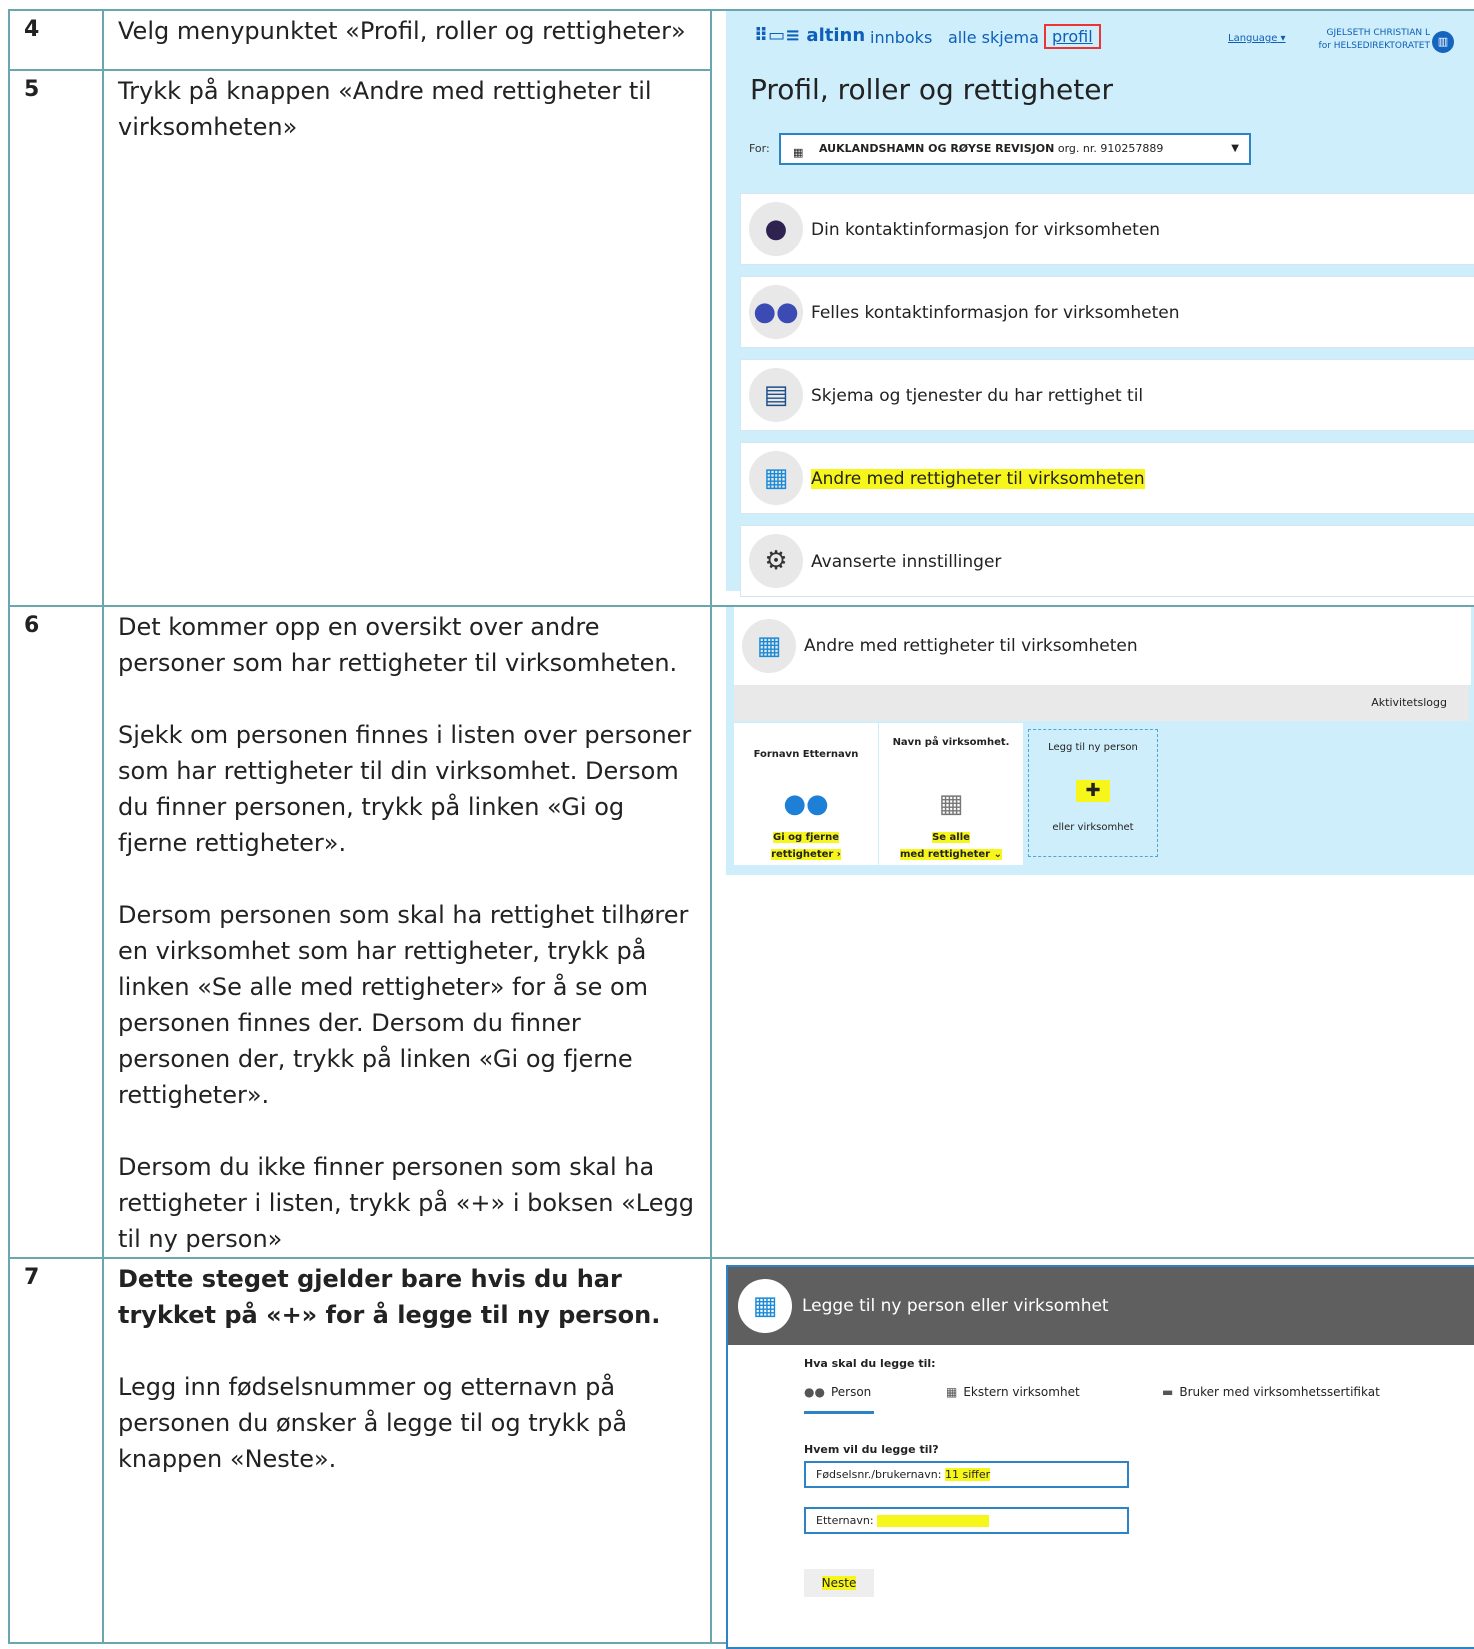  What do you see at coordinates (1443, 42) in the screenshot?
I see `user-avatar-icon: ▥` at bounding box center [1443, 42].